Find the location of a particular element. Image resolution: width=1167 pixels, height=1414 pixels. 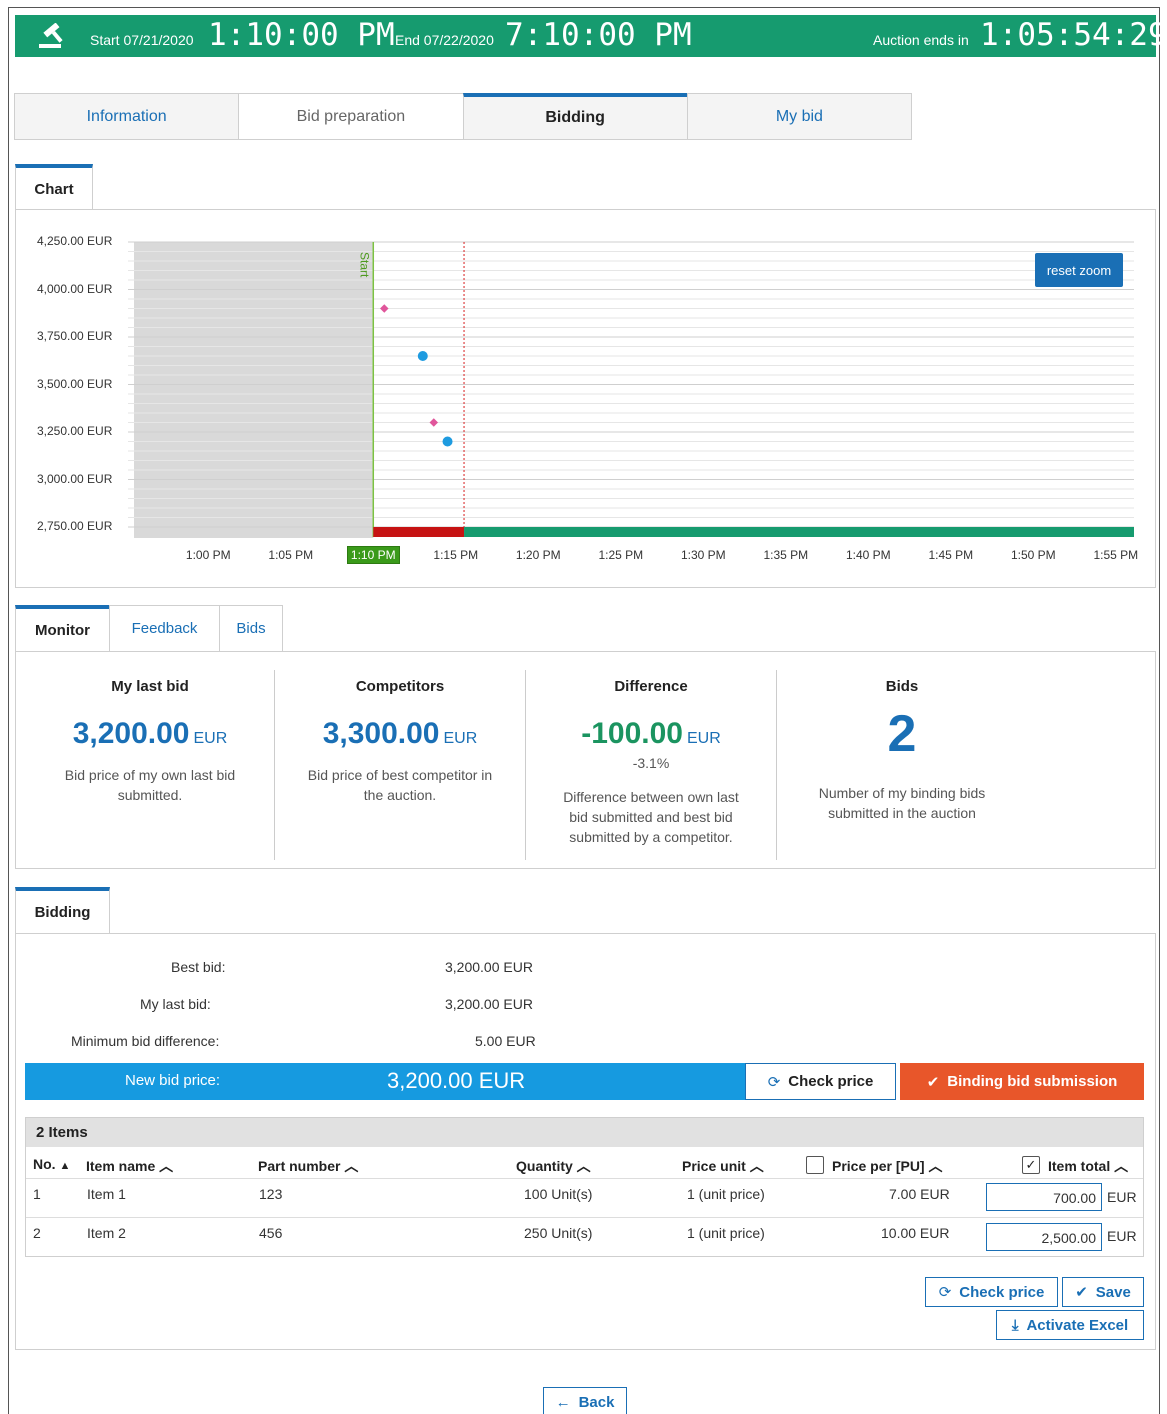

checkbox-item-total: ✓ is located at coordinates (1031, 1165).